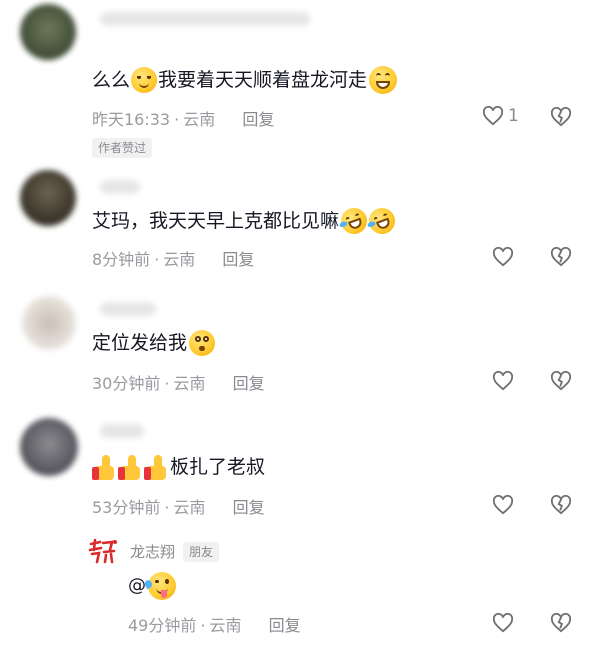  What do you see at coordinates (122, 148) in the screenshot?
I see `author-liked-badge: 作者赞过` at bounding box center [122, 148].